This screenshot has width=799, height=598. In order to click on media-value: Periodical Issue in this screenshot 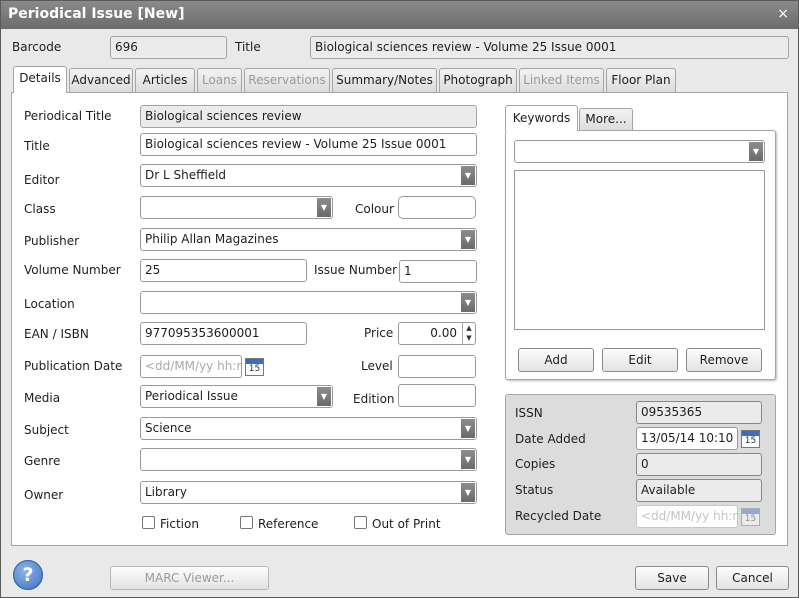, I will do `click(191, 396)`.